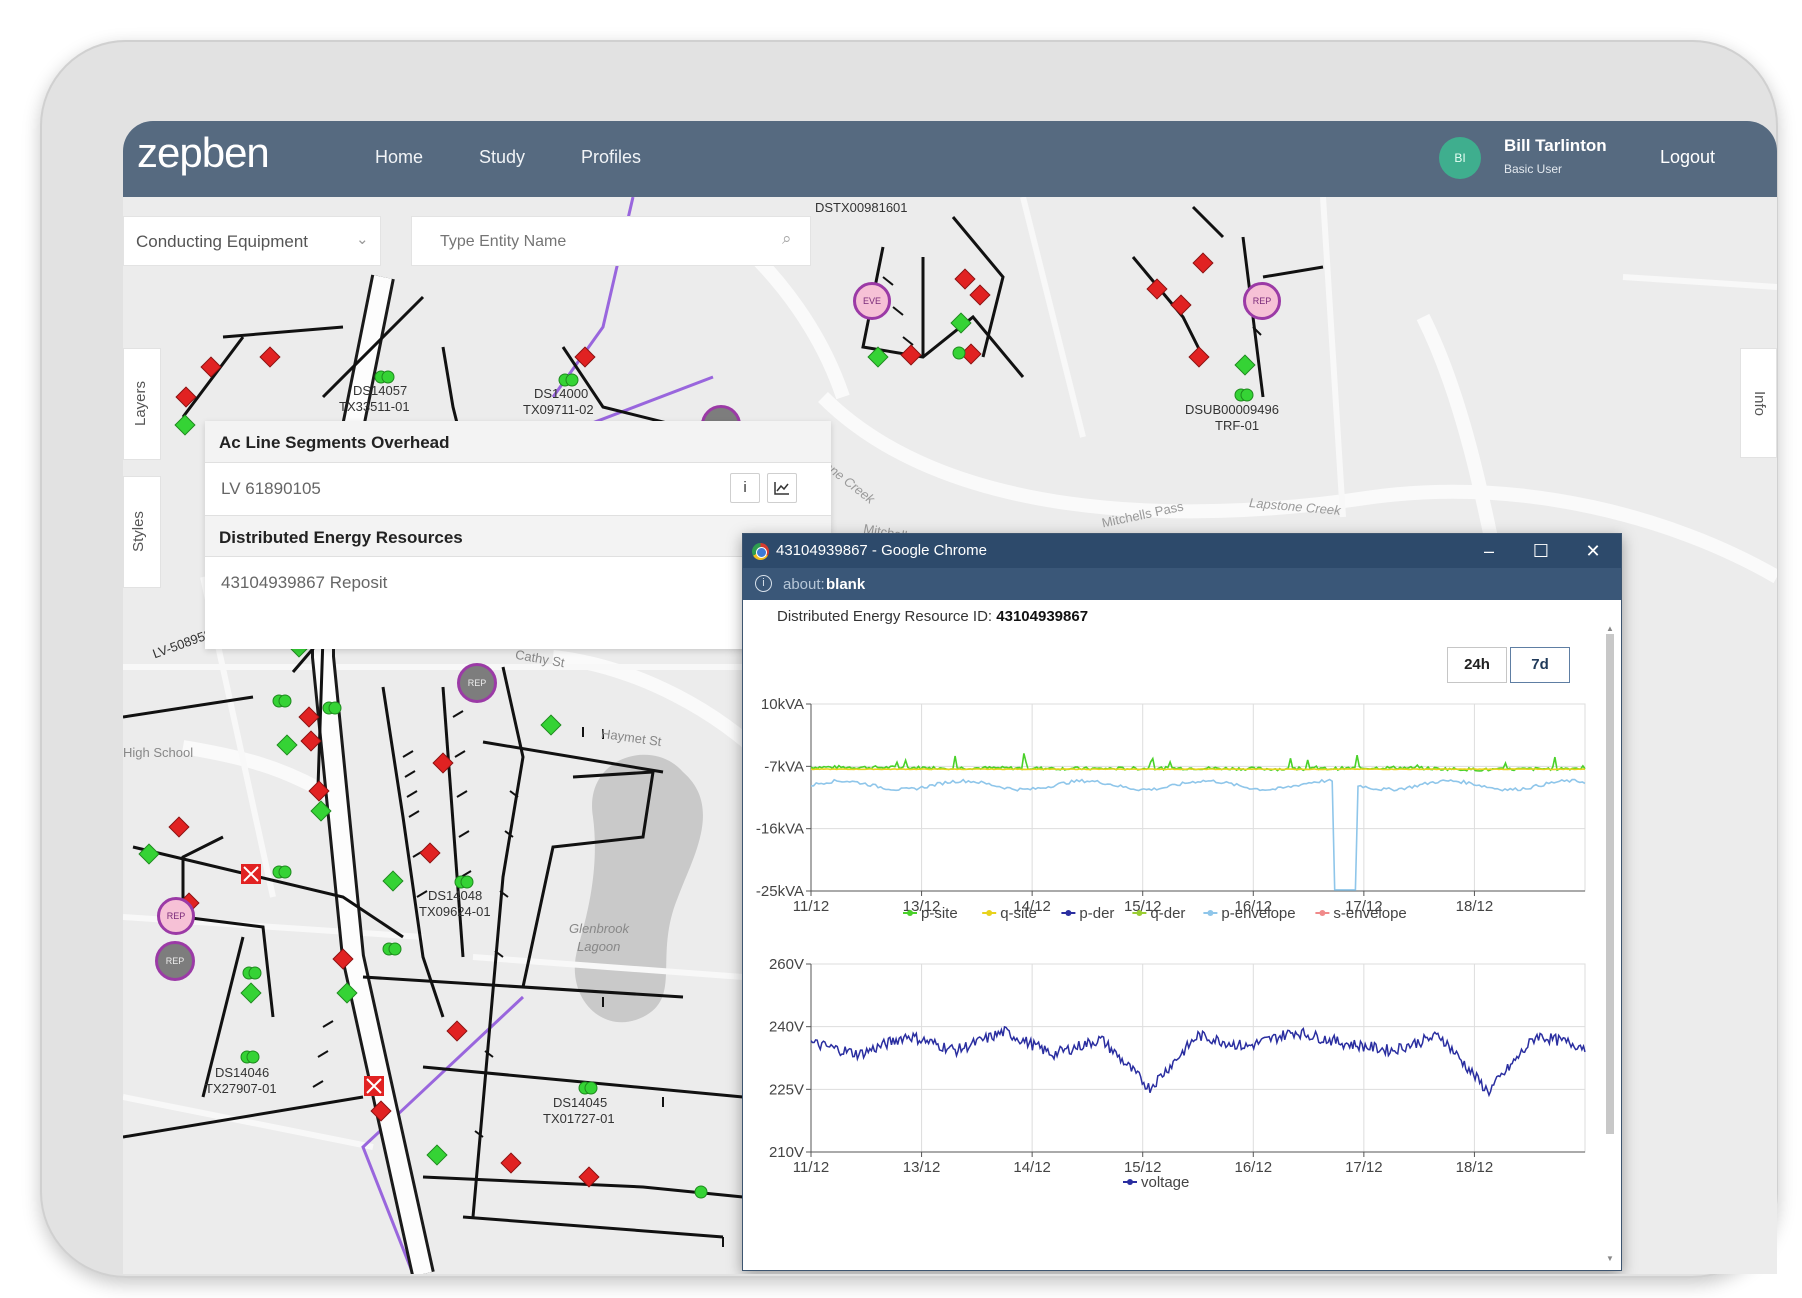  Describe the element at coordinates (1475, 1167) in the screenshot. I see `x-tick-label: 18/12` at that location.